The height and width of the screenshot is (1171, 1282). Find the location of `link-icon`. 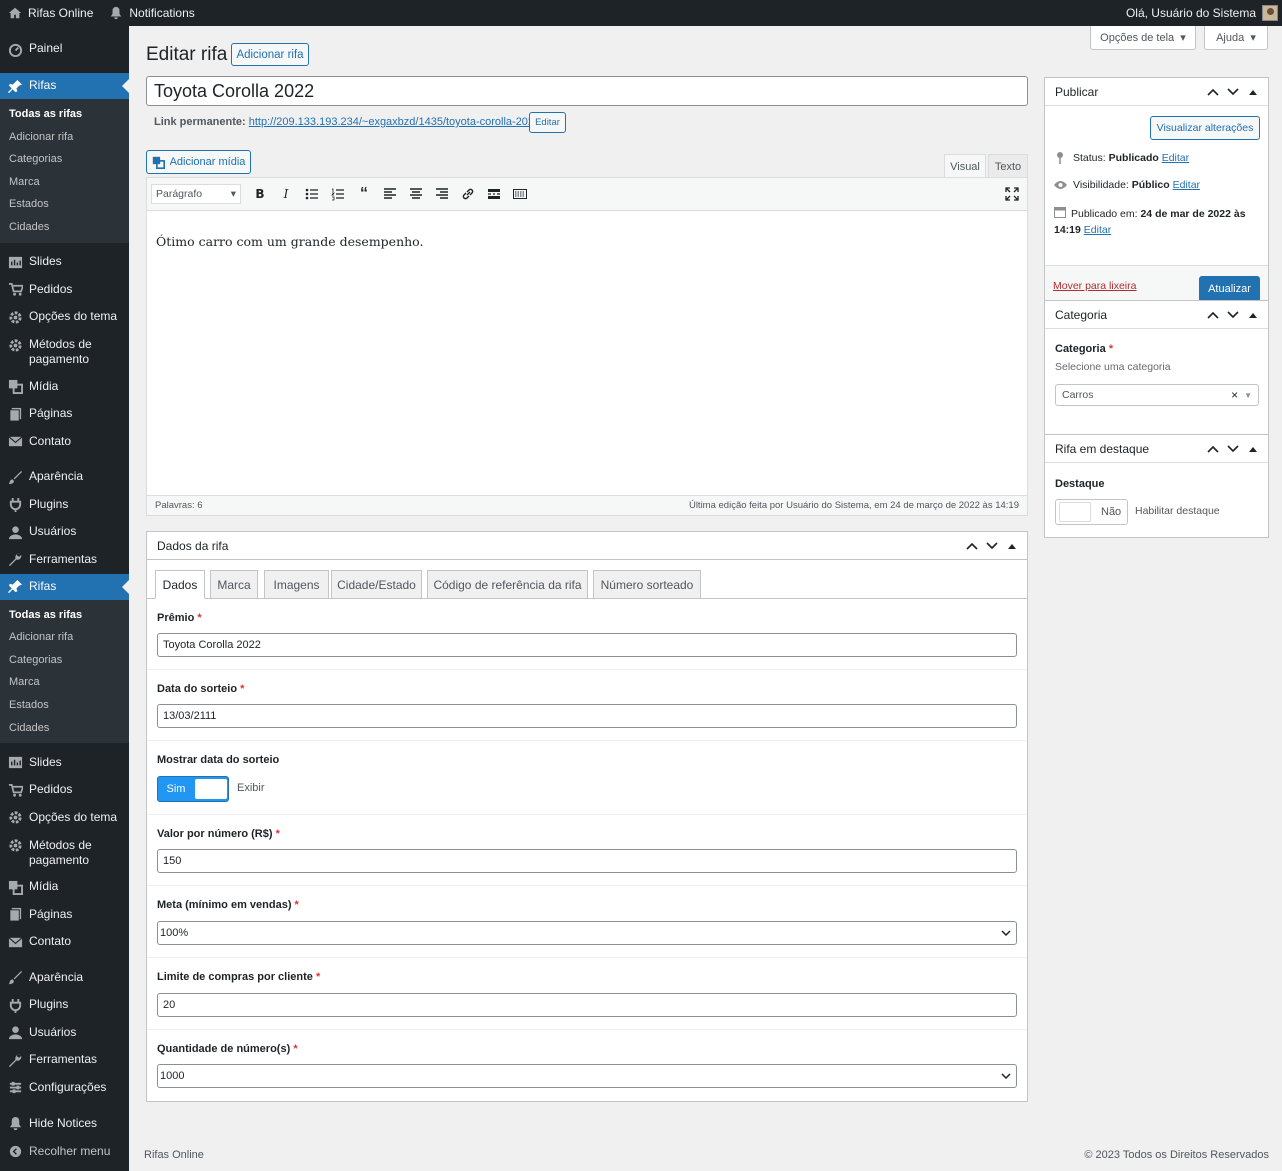

link-icon is located at coordinates (468, 194).